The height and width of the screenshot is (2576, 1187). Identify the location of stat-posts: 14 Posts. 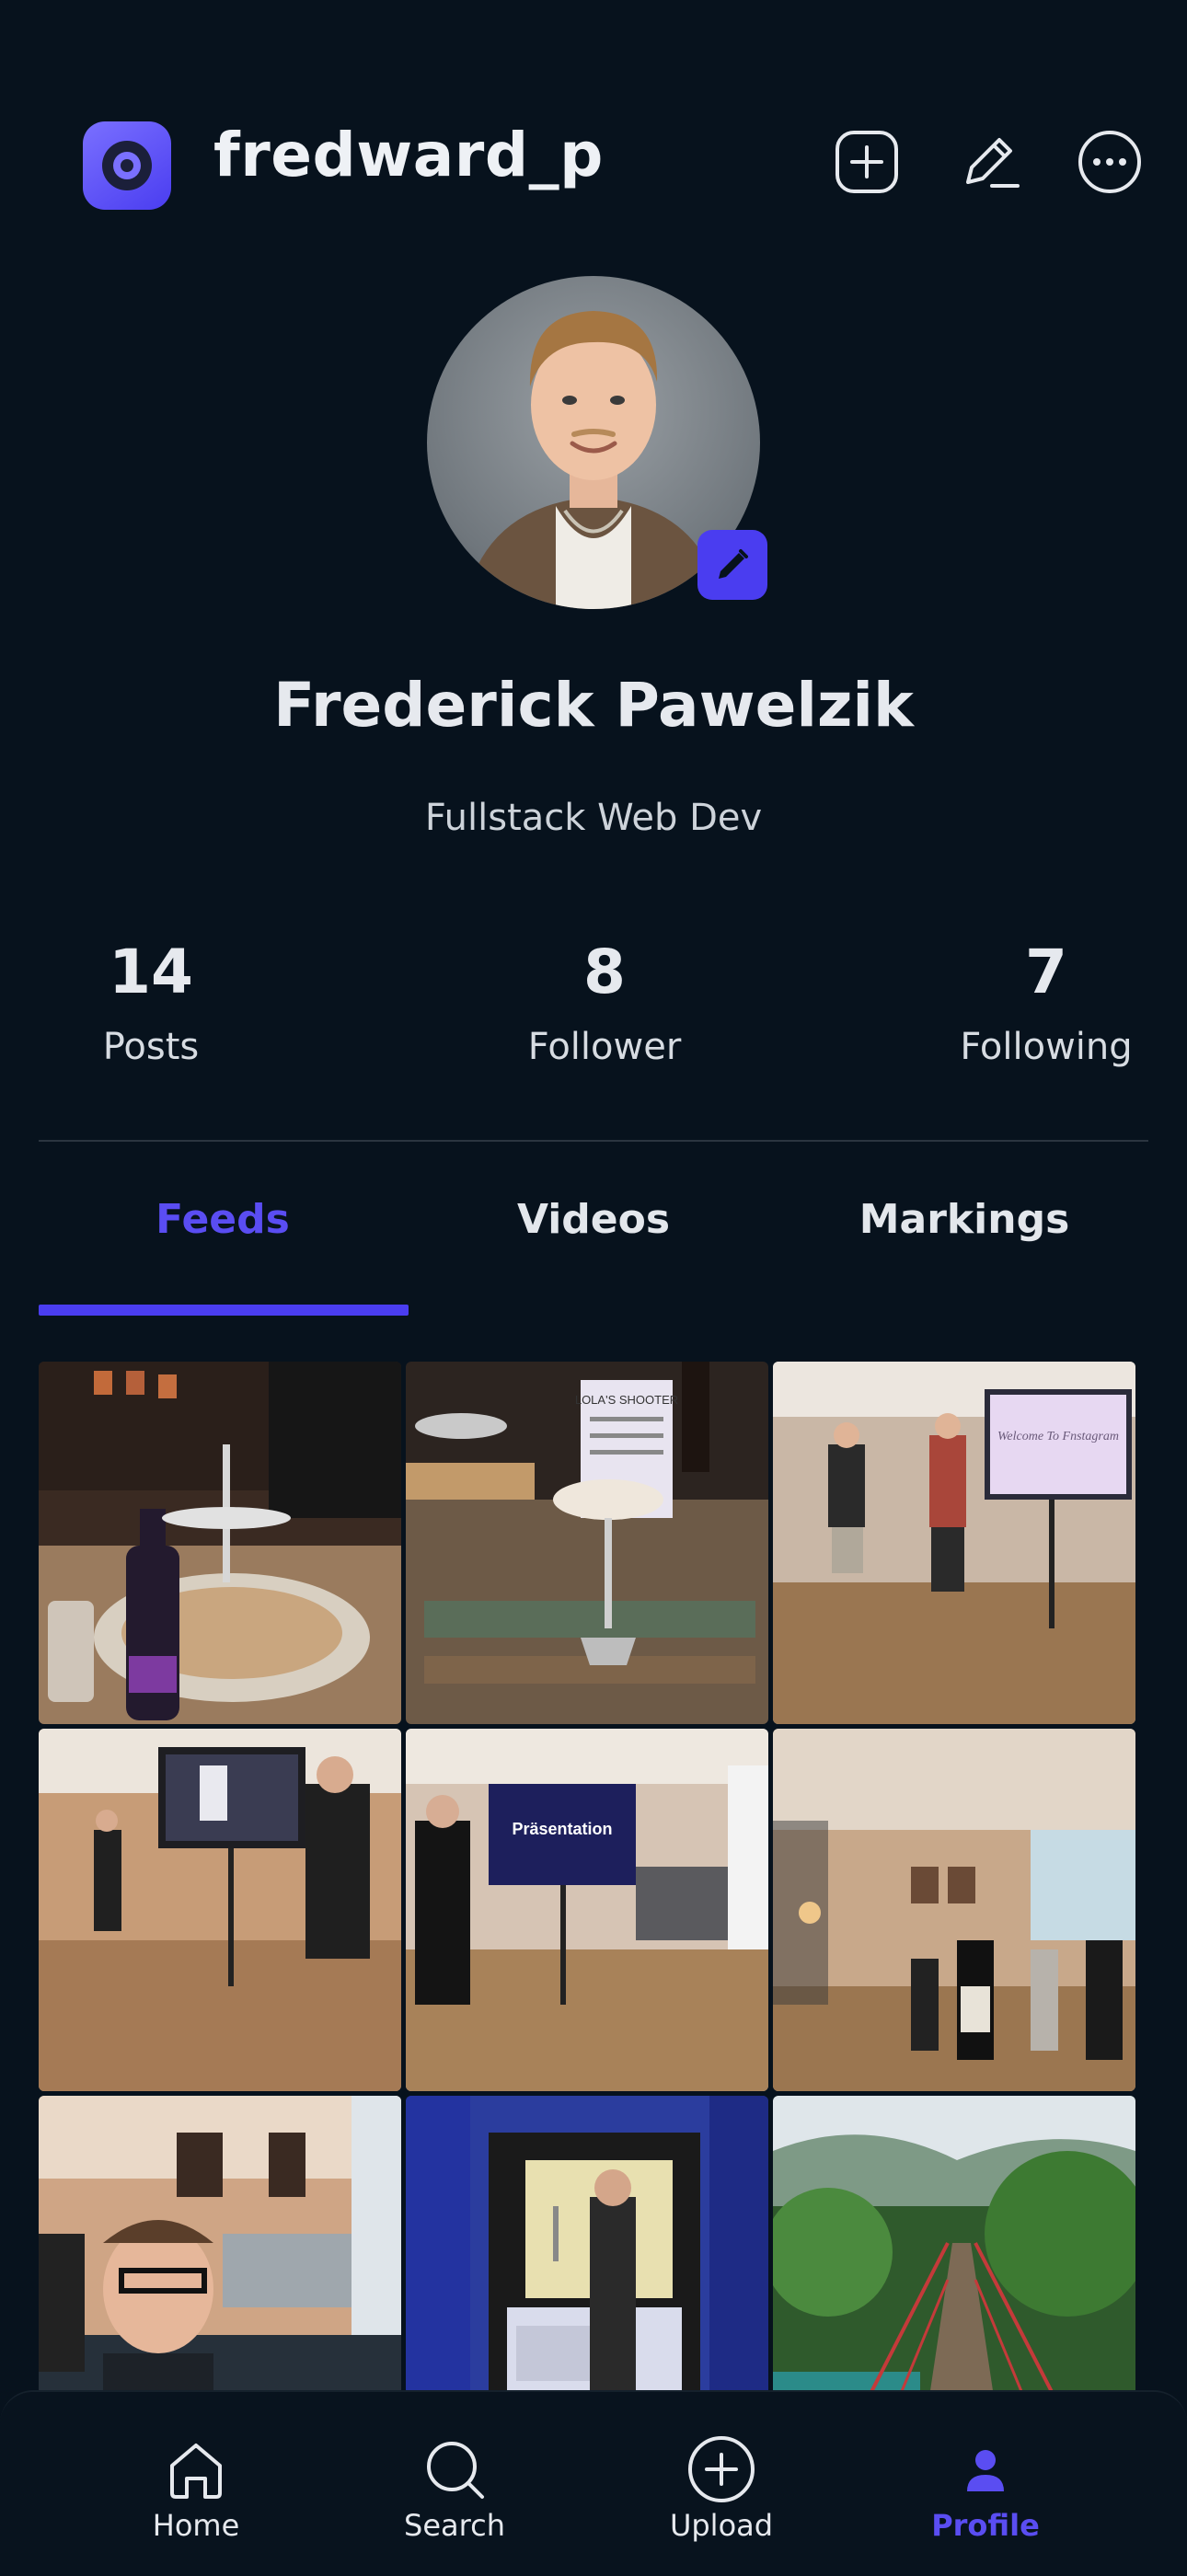
(151, 1002).